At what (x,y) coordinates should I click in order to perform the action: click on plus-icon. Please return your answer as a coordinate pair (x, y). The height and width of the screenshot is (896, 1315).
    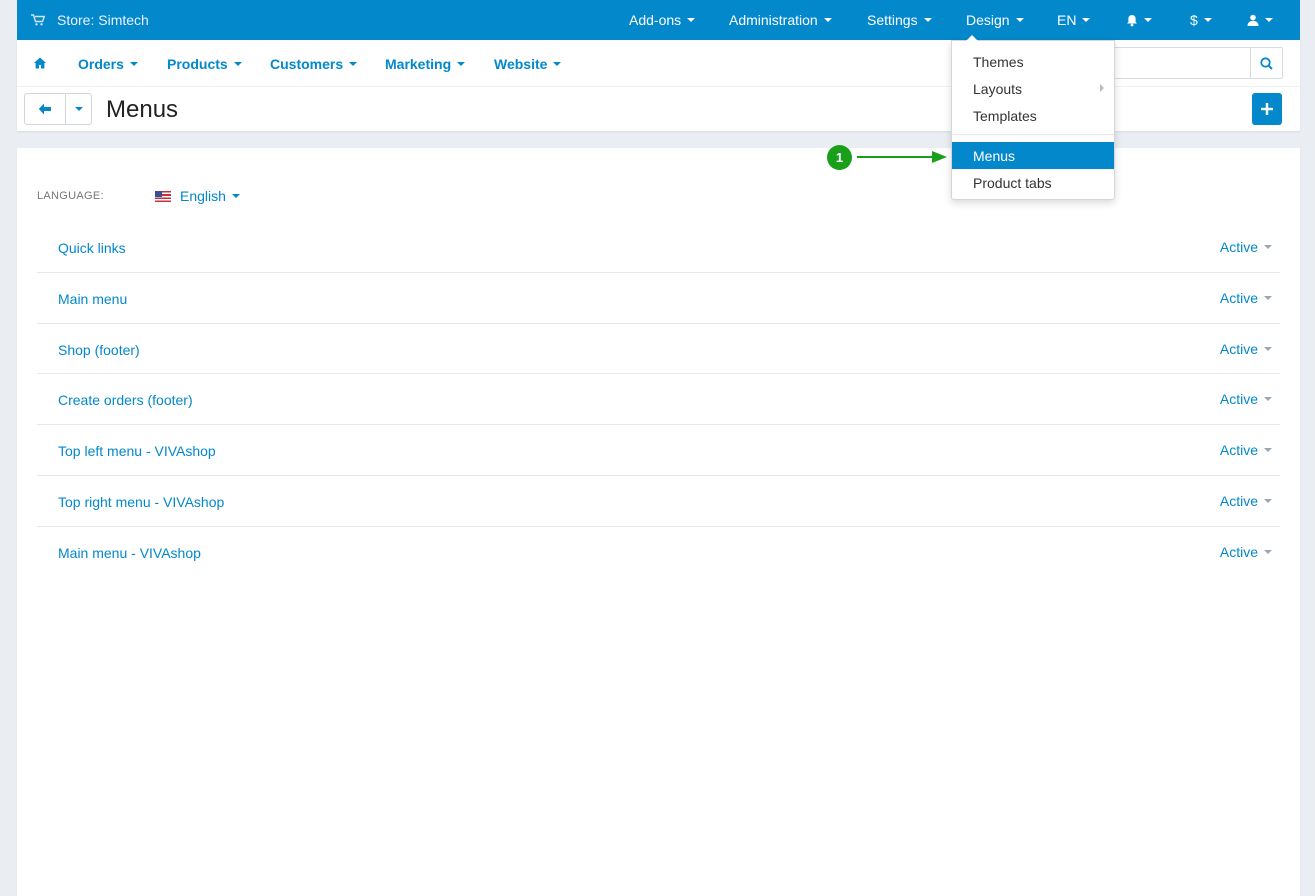
    Looking at the image, I should click on (1267, 109).